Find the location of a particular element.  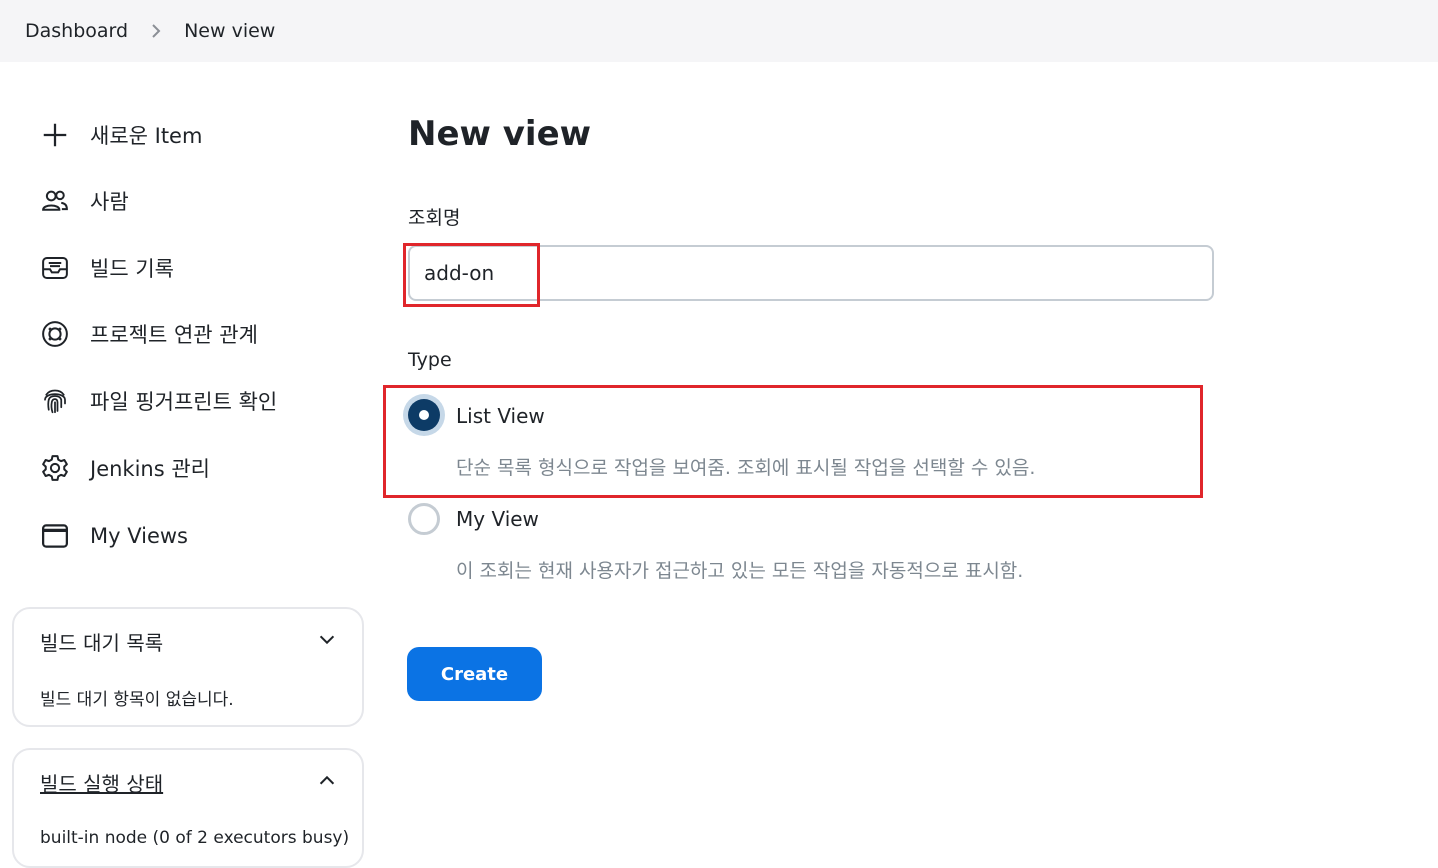

breadcrumb-new-view: New view is located at coordinates (229, 31).